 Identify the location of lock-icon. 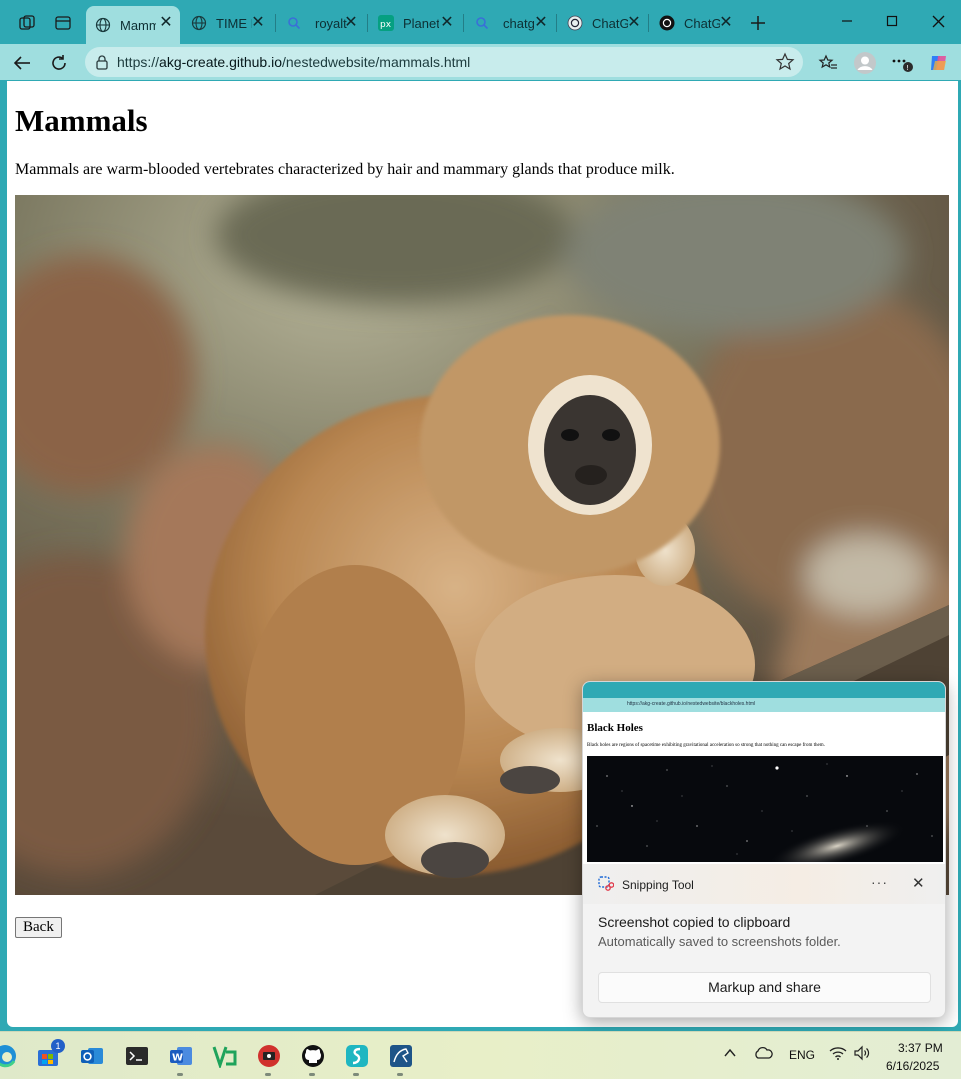
(102, 64).